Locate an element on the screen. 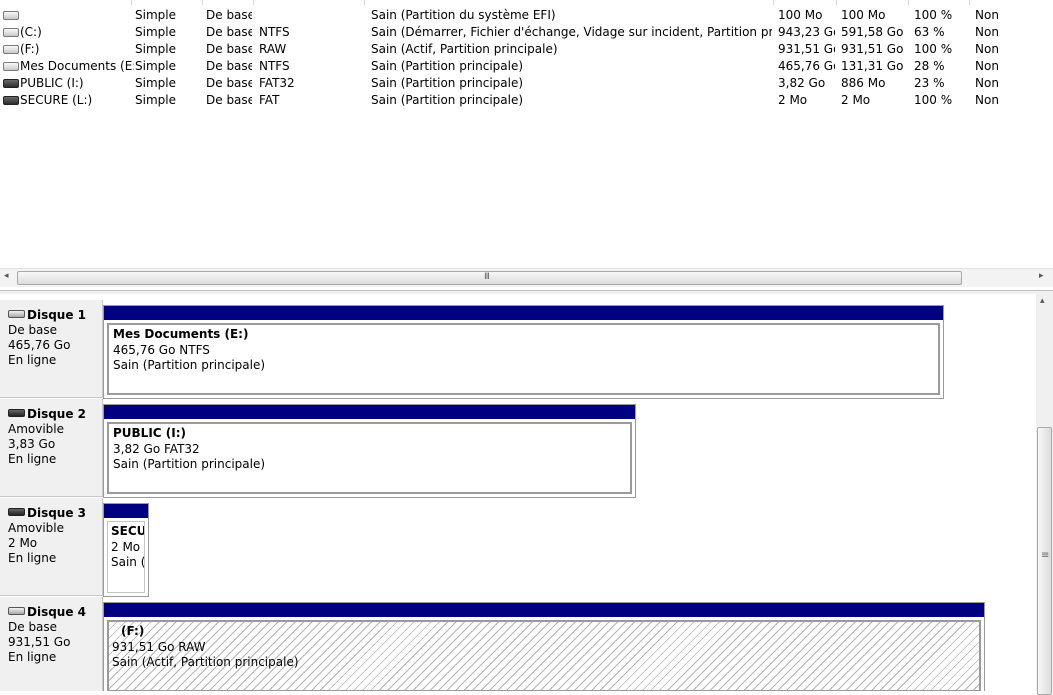 This screenshot has height=695, width=1053. scroll-right-button: ▸ is located at coordinates (1041, 276).